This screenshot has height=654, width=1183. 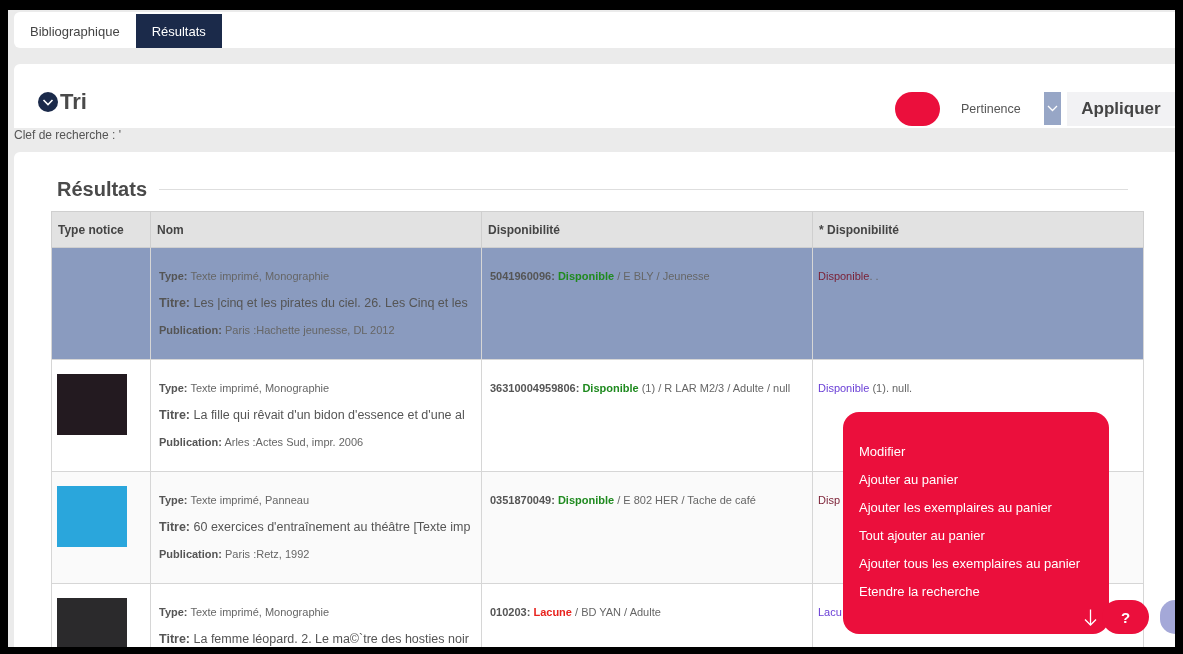 I want to click on column-header: * Disponibilité, so click(x=978, y=229).